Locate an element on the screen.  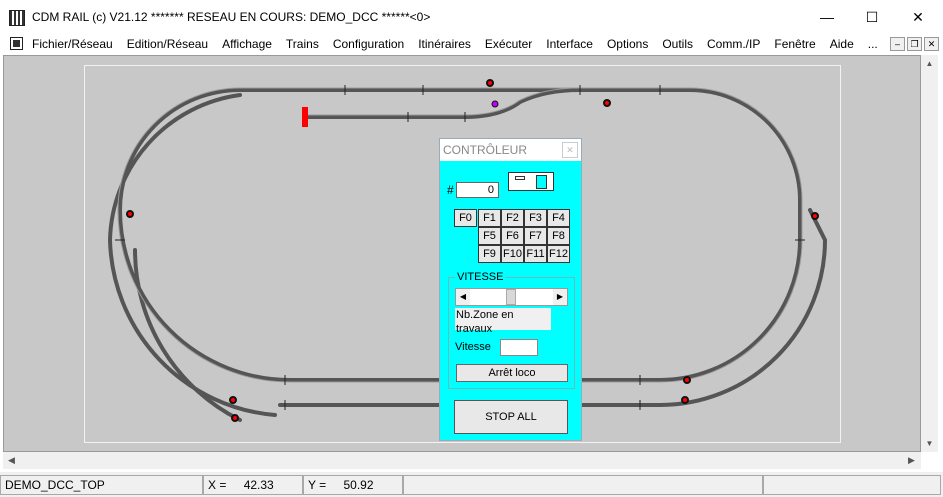
status-x: X = 42.33 is located at coordinates (253, 485).